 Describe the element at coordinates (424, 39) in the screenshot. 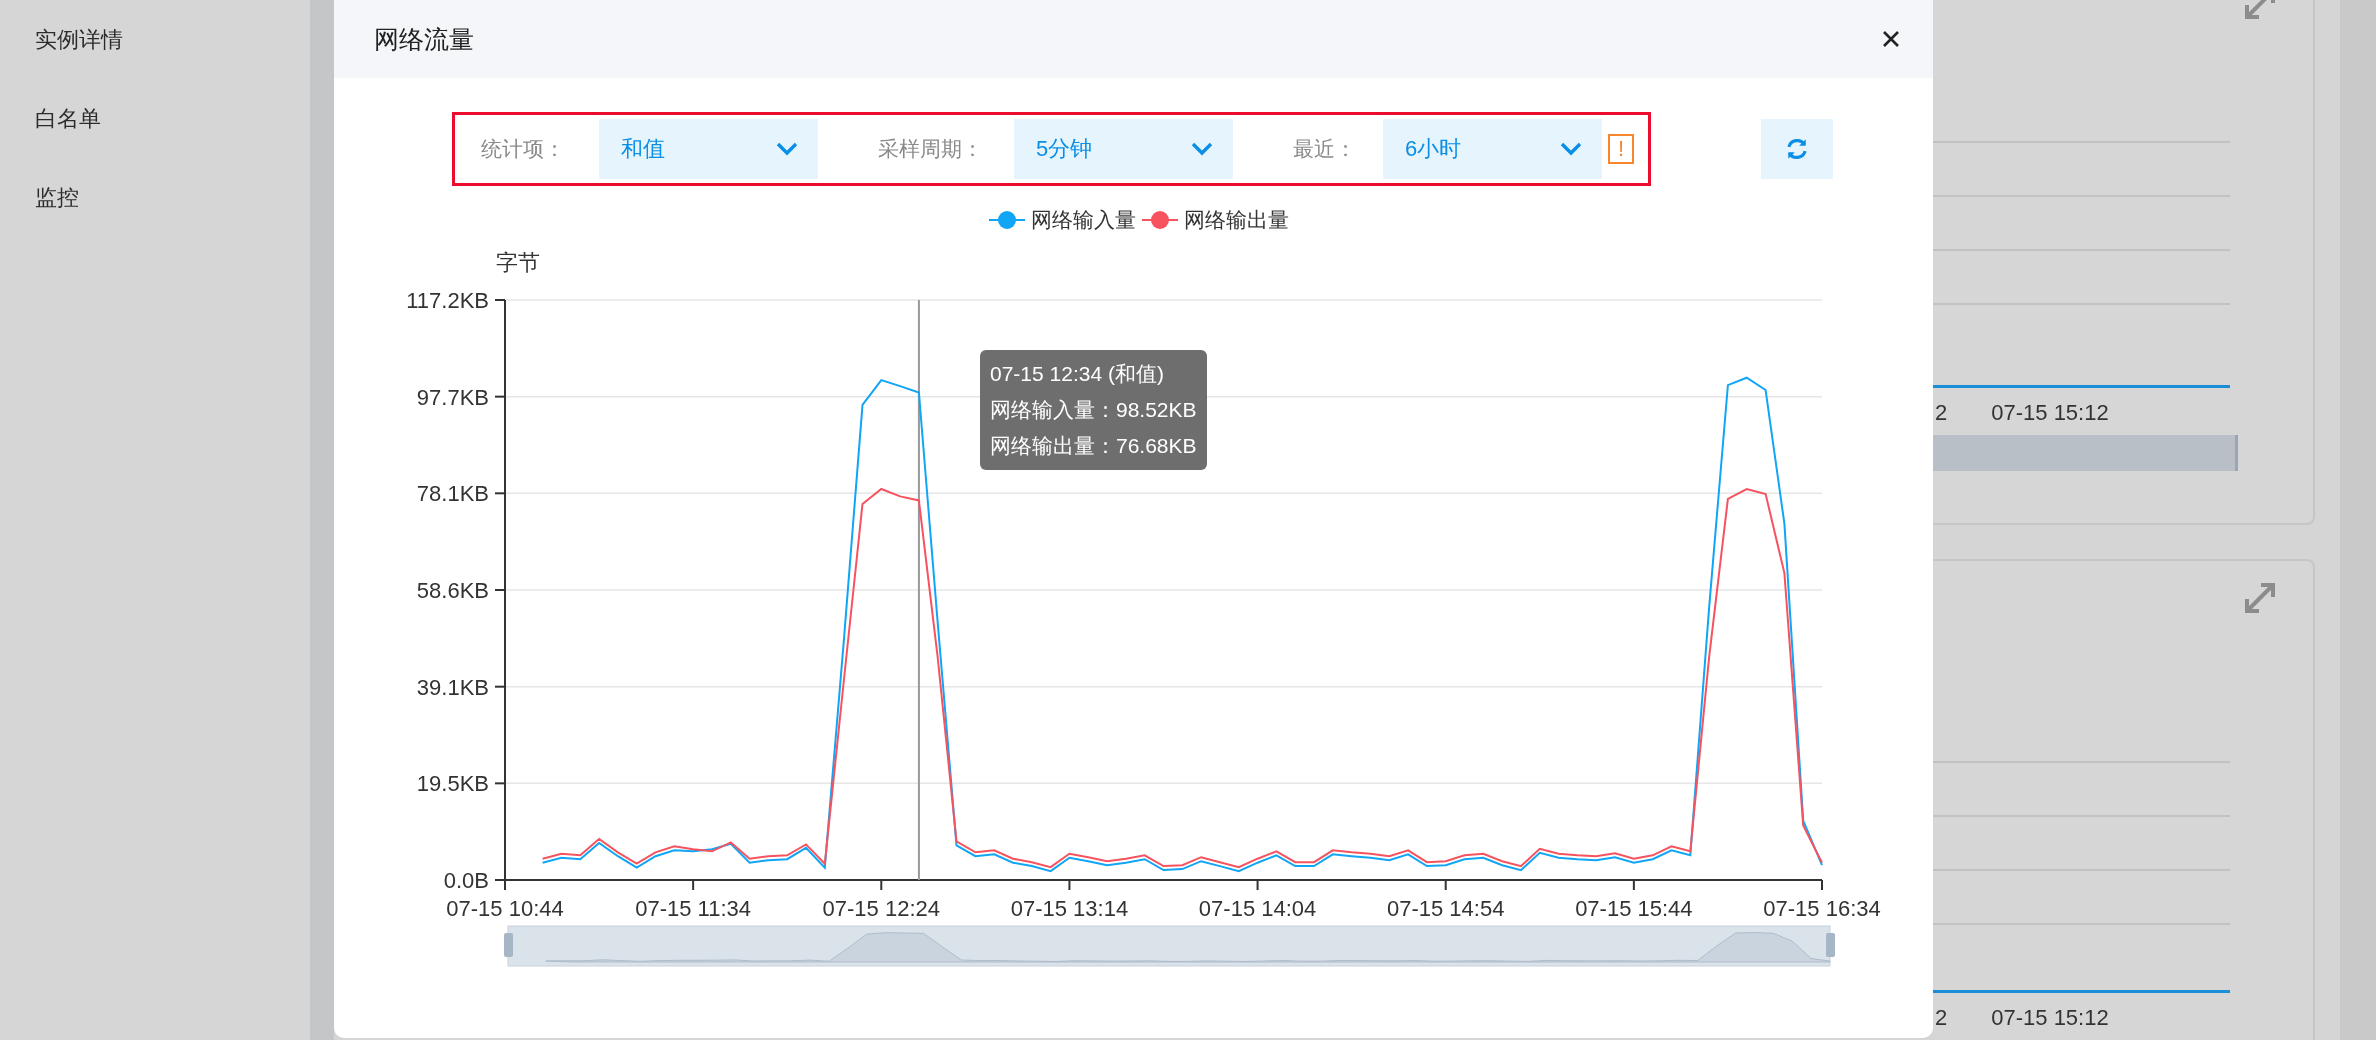

I see `dialog-title: 网络流量` at that location.